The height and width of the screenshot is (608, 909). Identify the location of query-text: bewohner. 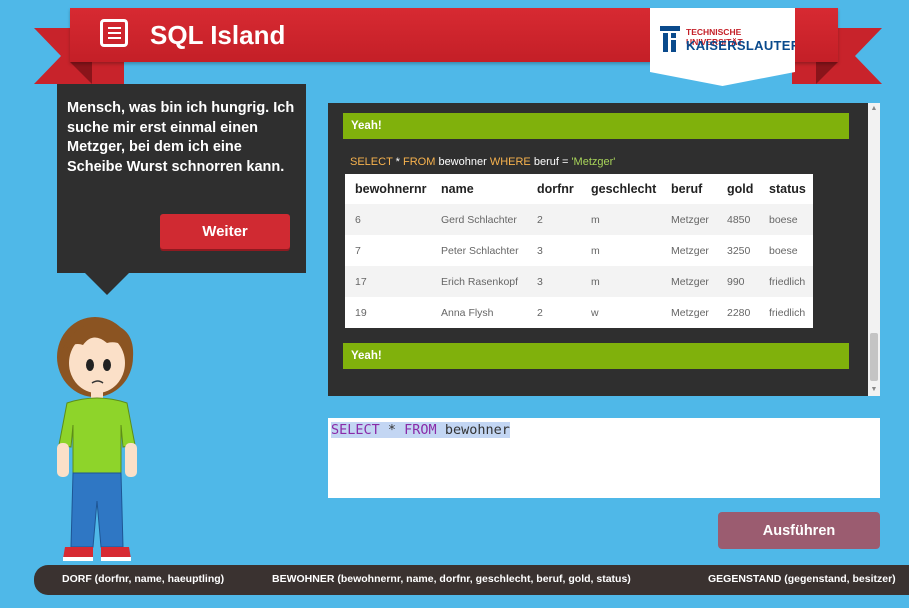
(462, 162).